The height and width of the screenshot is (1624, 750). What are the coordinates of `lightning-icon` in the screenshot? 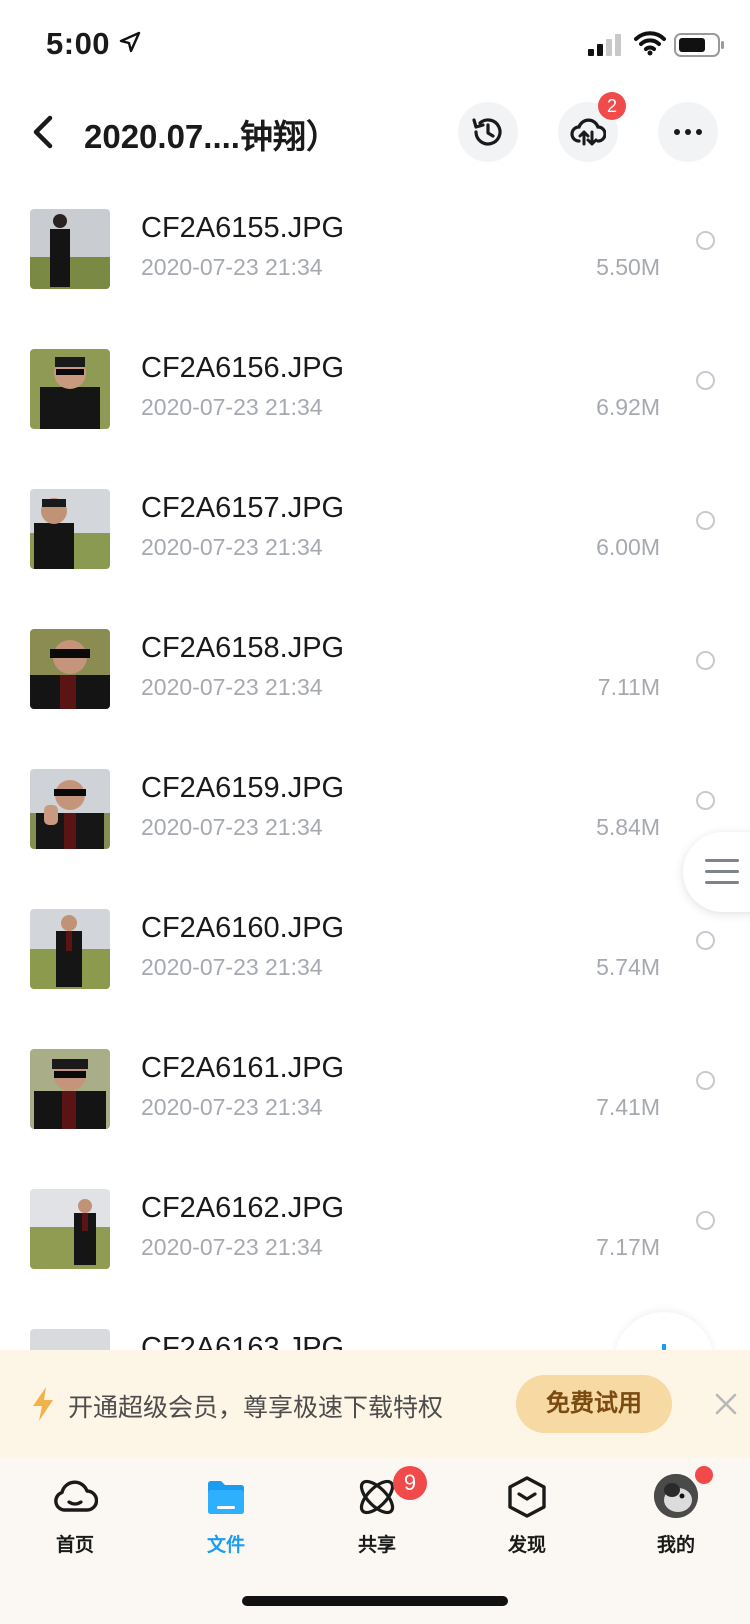 It's located at (43, 1404).